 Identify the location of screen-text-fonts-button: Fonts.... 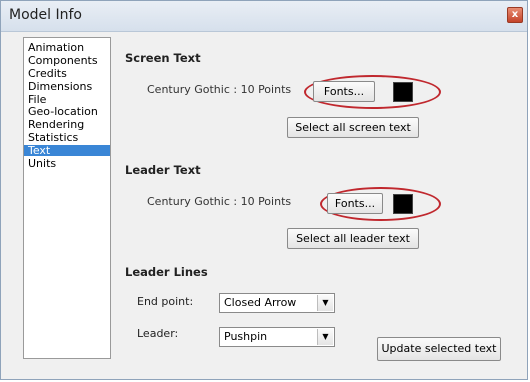
(344, 91).